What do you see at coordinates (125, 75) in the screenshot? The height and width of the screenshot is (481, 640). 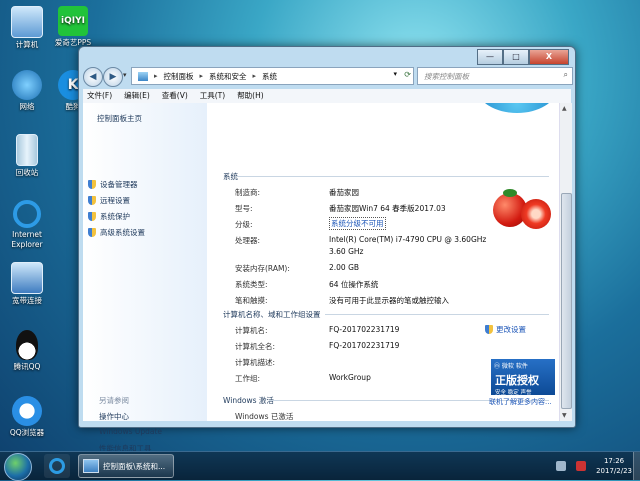 I see `recent-pages-dropdown: ▾` at bounding box center [125, 75].